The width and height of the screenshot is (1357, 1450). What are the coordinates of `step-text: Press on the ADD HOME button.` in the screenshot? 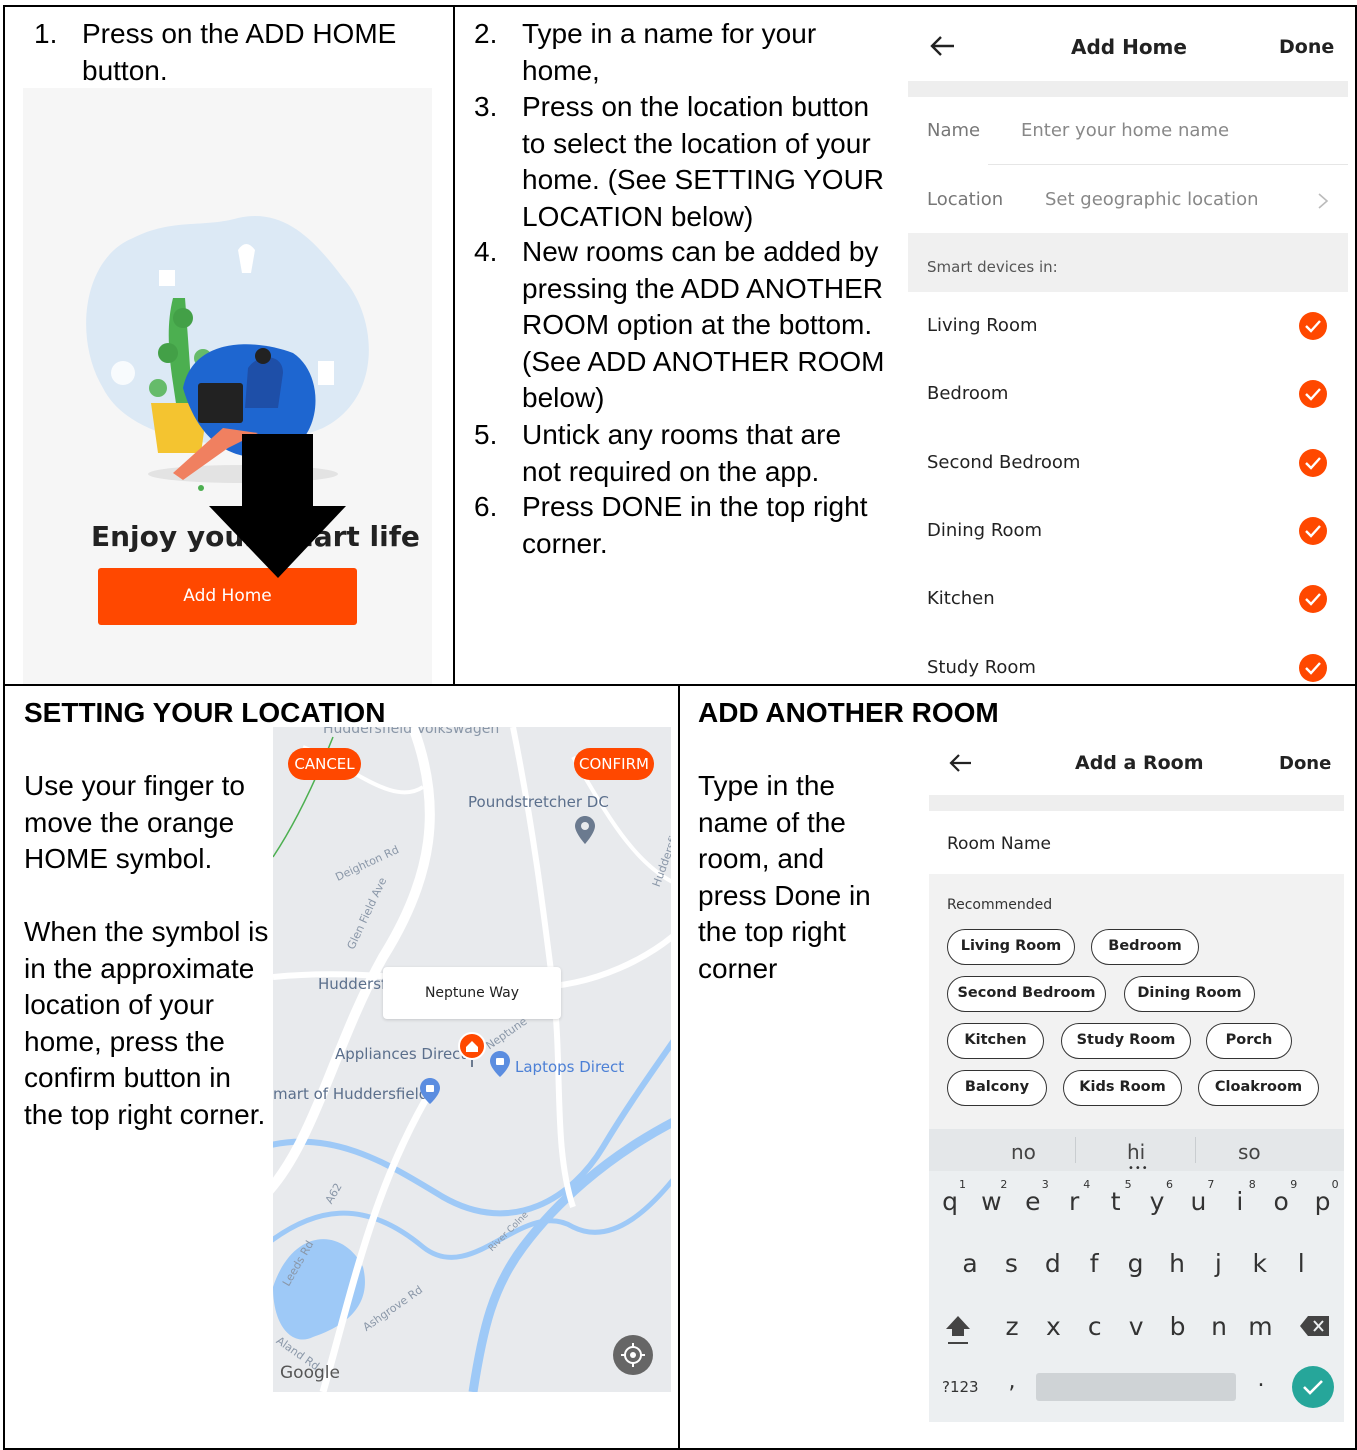 It's located at (239, 52).